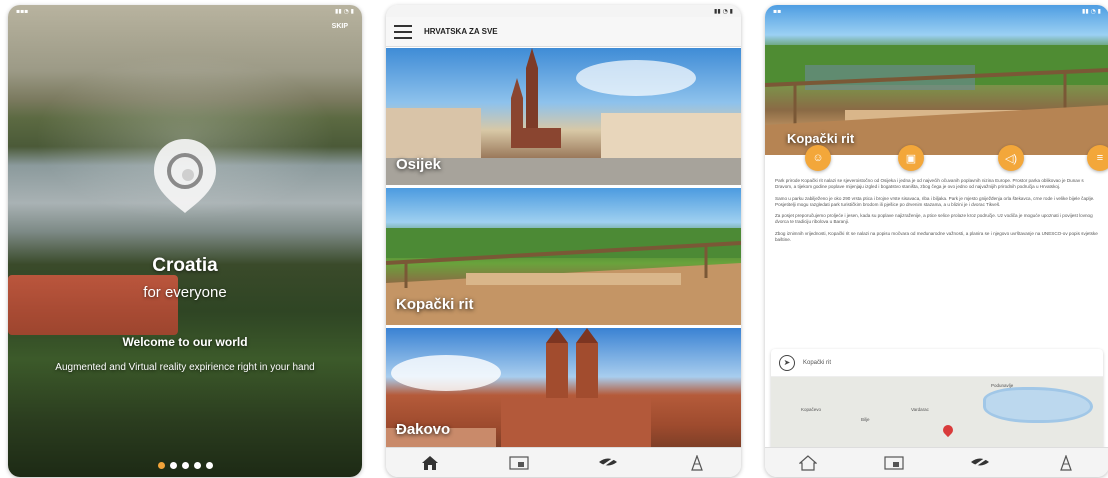 The image size is (1108, 478). I want to click on map-pin-icon, so click(948, 430).